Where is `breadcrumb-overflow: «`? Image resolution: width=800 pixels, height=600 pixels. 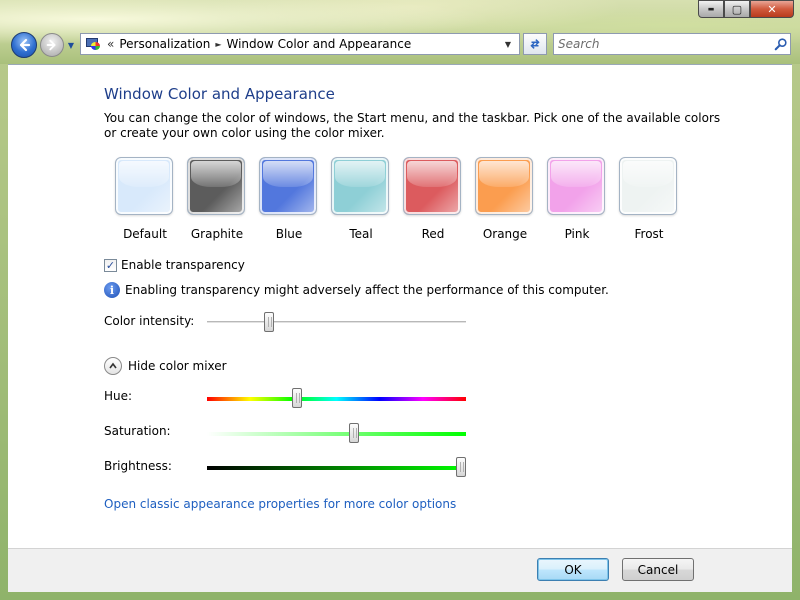
breadcrumb-overflow: « is located at coordinates (110, 44).